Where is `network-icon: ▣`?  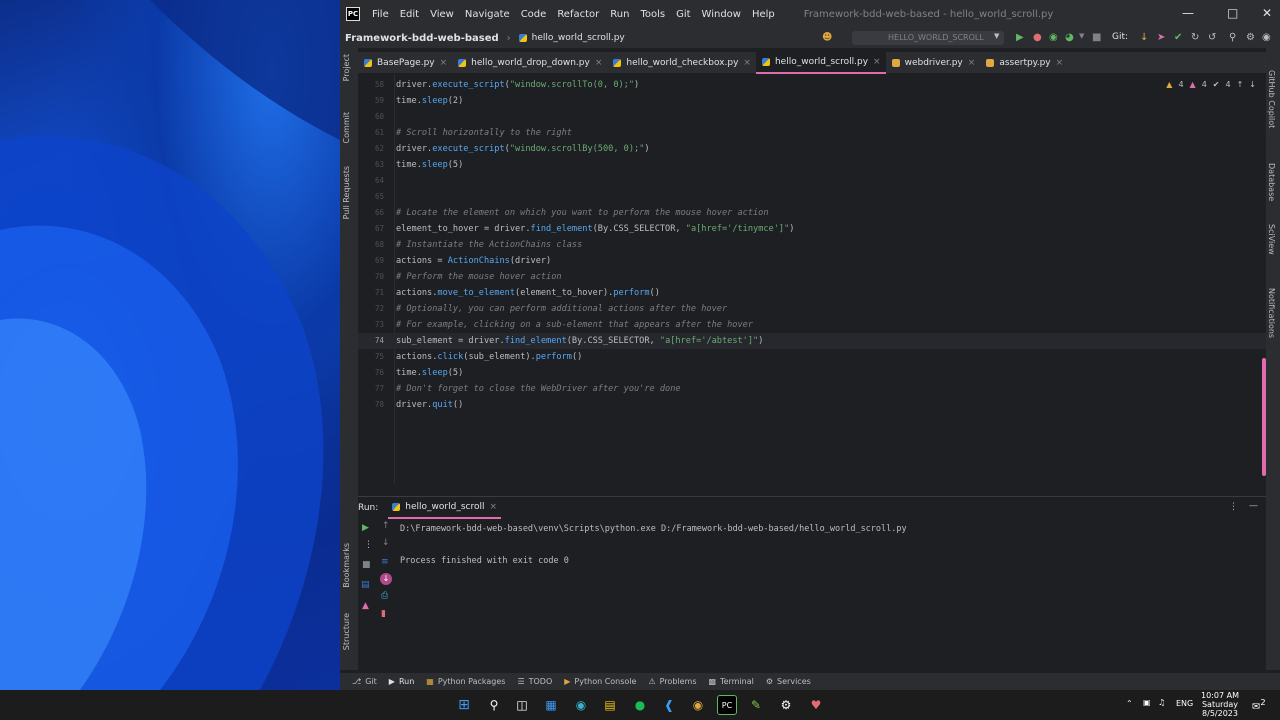
network-icon: ▣ is located at coordinates (1147, 702).